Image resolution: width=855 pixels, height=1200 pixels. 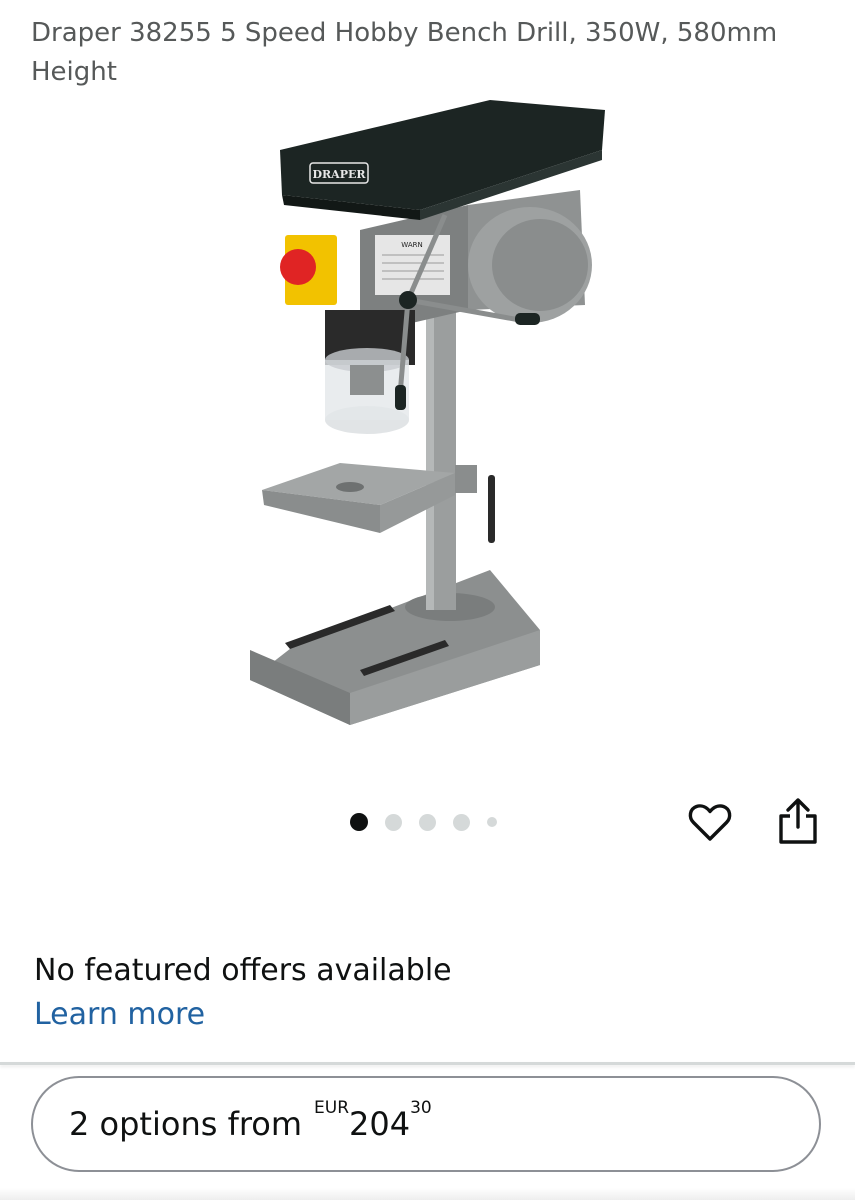 I want to click on image-carousel-indicator, so click(x=432, y=822).